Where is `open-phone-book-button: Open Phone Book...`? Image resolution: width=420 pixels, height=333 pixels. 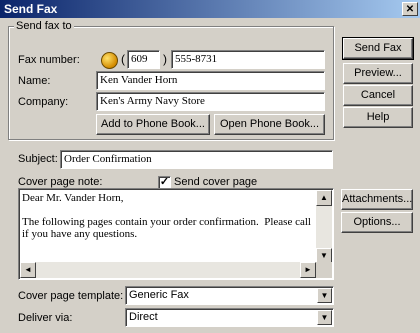 open-phone-book-button: Open Phone Book... is located at coordinates (269, 124).